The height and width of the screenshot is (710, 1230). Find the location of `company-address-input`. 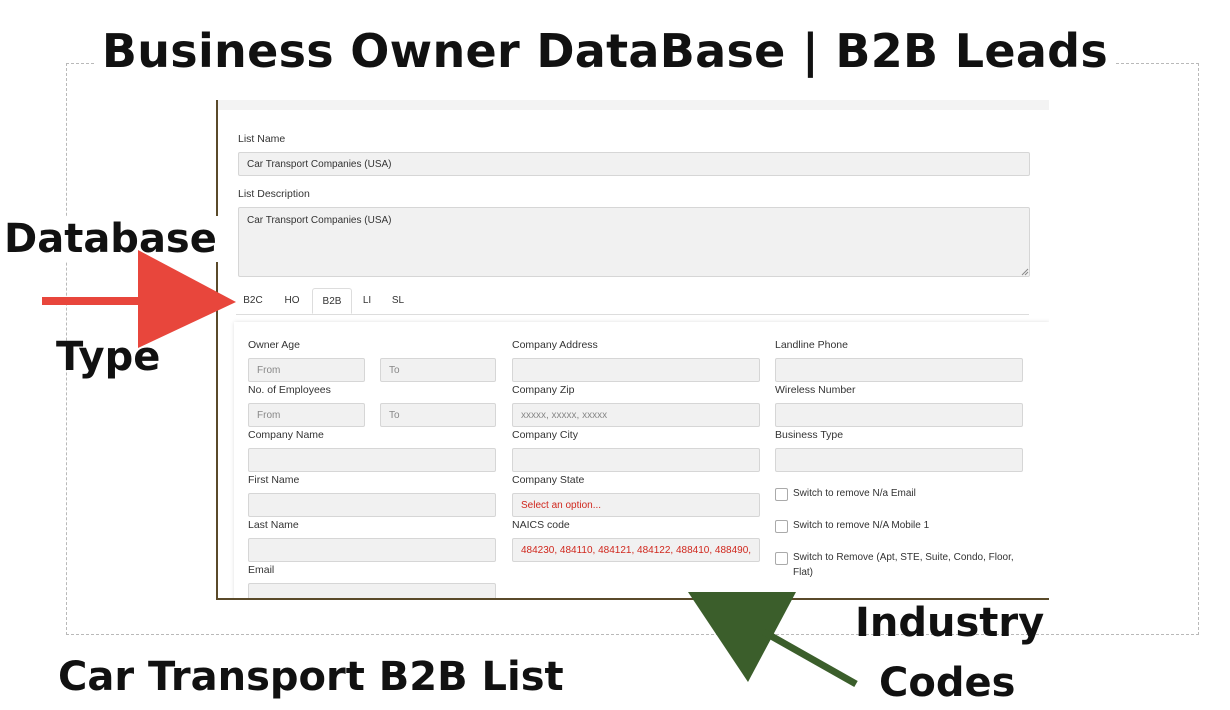

company-address-input is located at coordinates (636, 370).